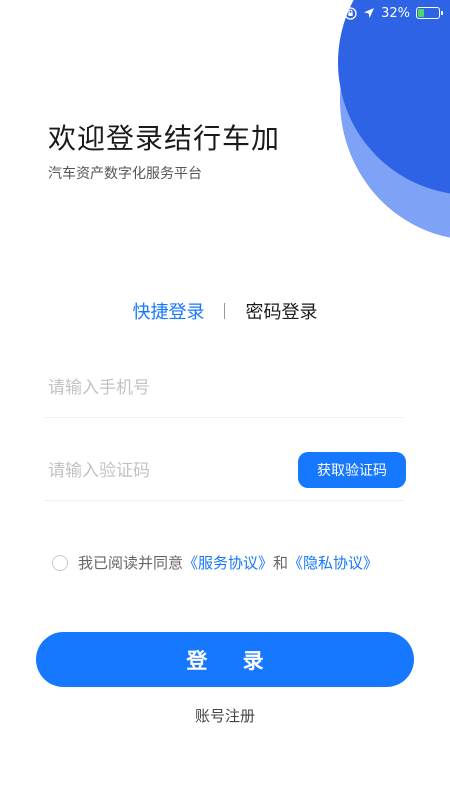  Describe the element at coordinates (282, 311) in the screenshot. I see `tab-password-login: 密码登录` at that location.